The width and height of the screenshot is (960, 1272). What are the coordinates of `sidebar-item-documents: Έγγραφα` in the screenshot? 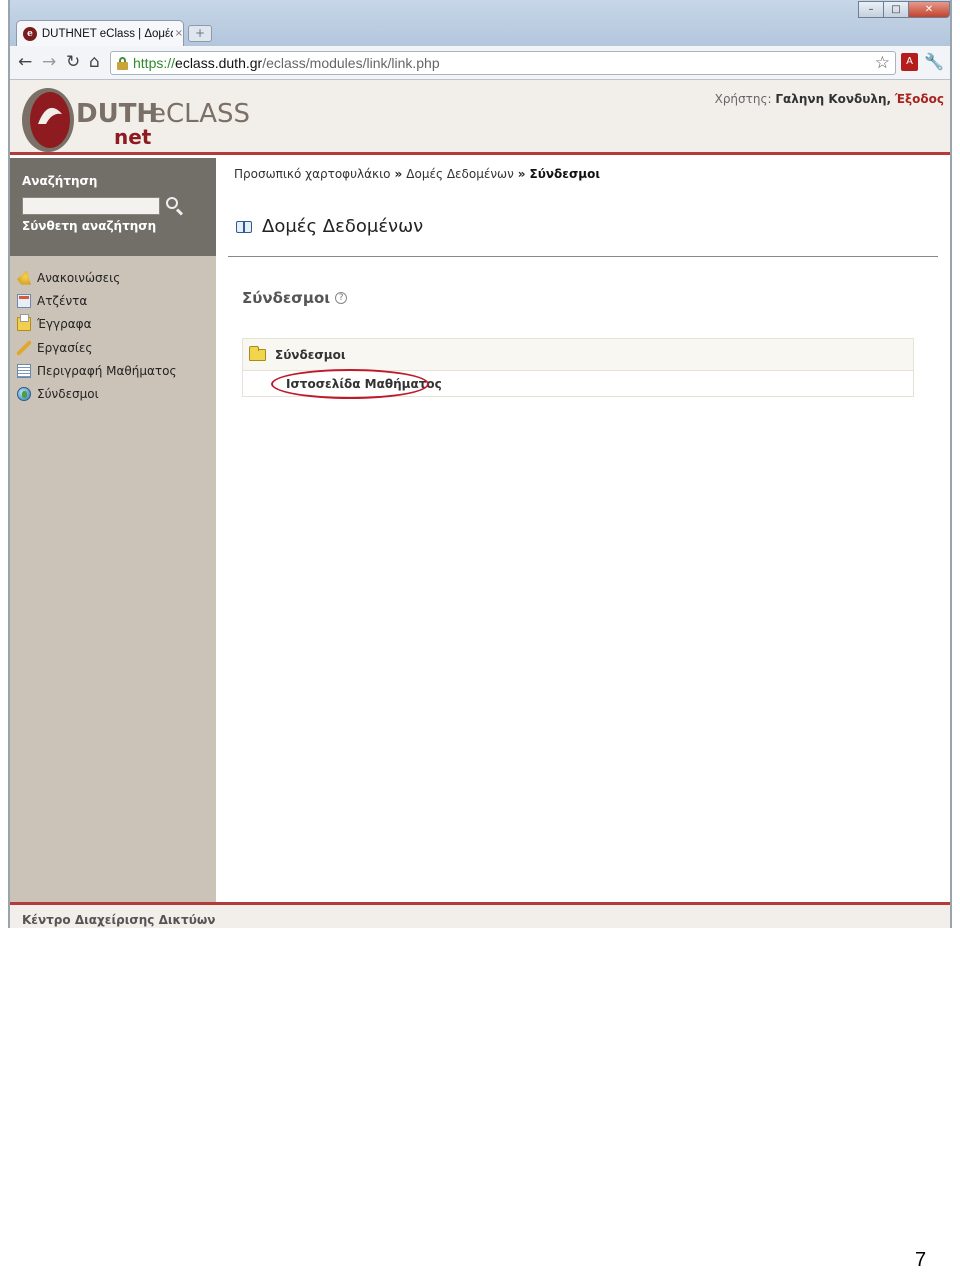 It's located at (113, 324).